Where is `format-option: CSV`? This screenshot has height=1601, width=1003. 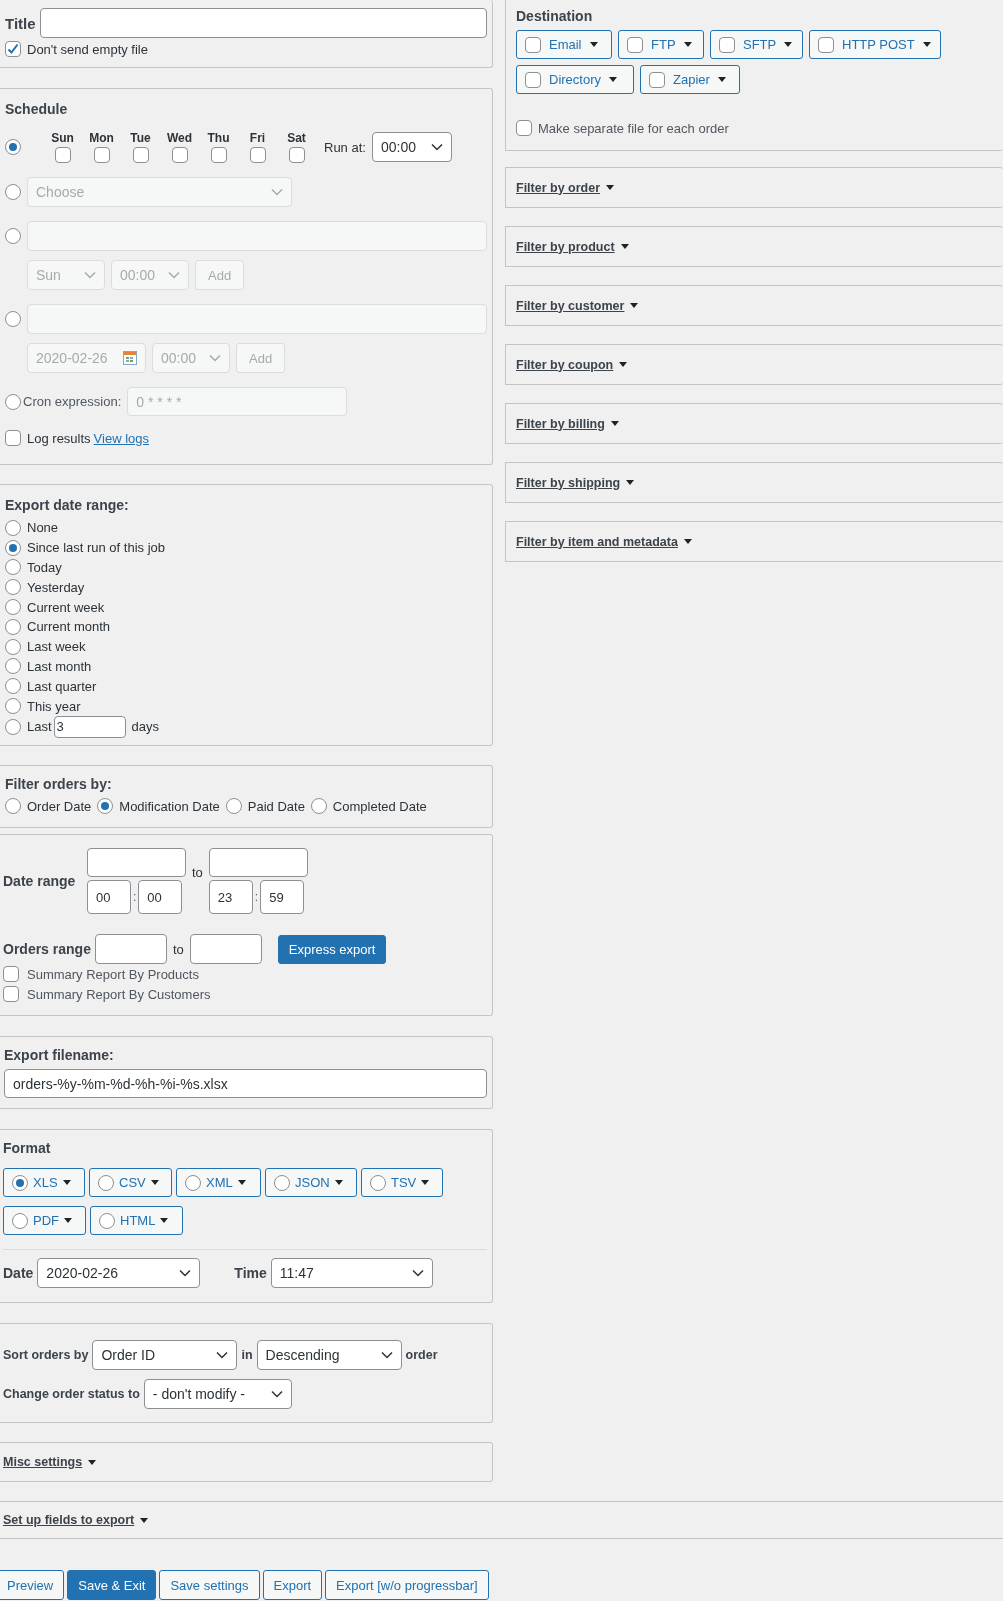
format-option: CSV is located at coordinates (130, 1182).